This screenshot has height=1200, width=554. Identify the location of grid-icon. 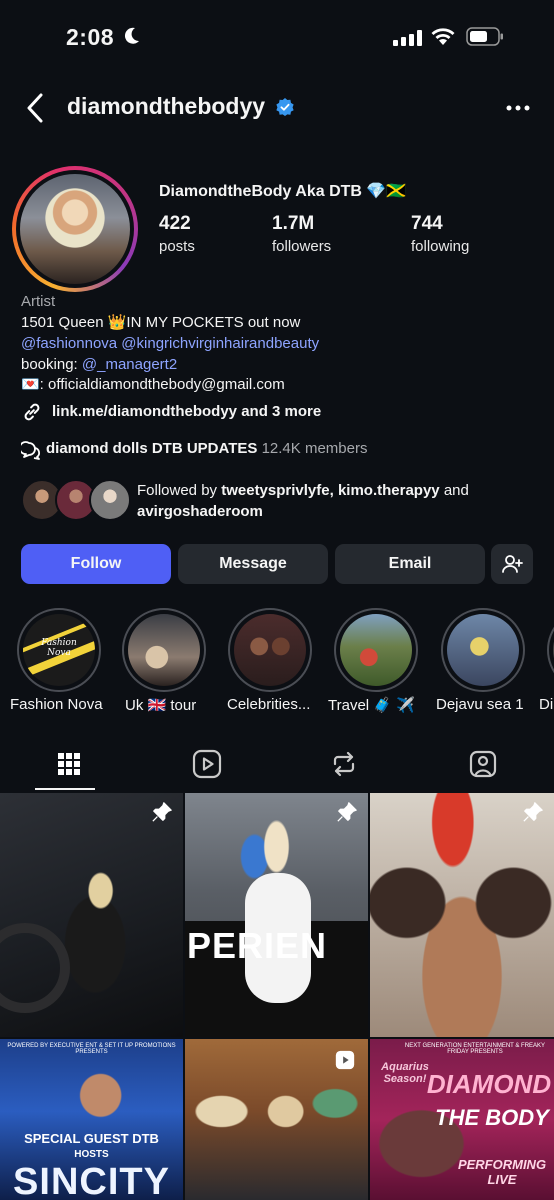
(69, 764).